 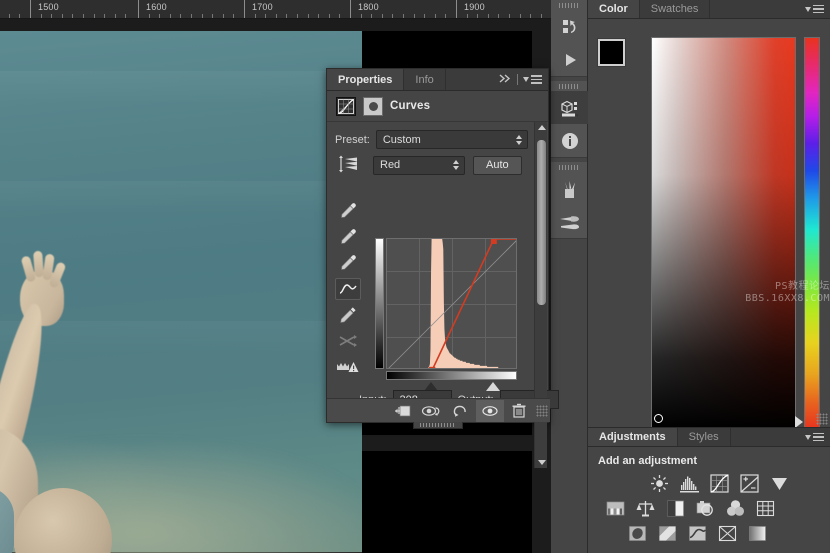 What do you see at coordinates (569, 59) in the screenshot?
I see `actions-play-icon` at bounding box center [569, 59].